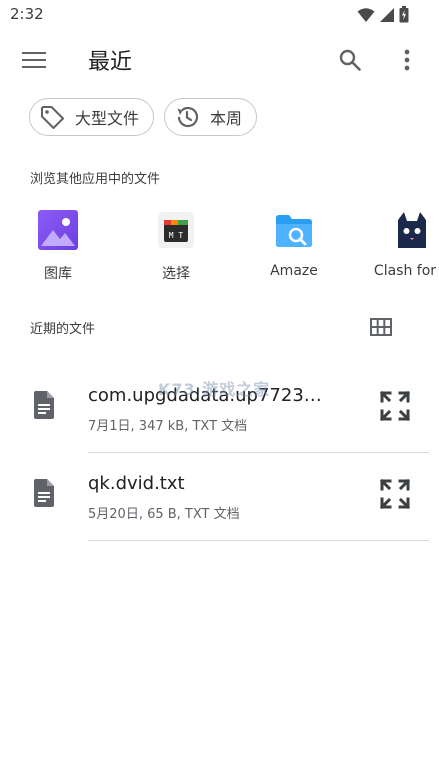  I want to click on app-clash: Clash for A, so click(398, 244).